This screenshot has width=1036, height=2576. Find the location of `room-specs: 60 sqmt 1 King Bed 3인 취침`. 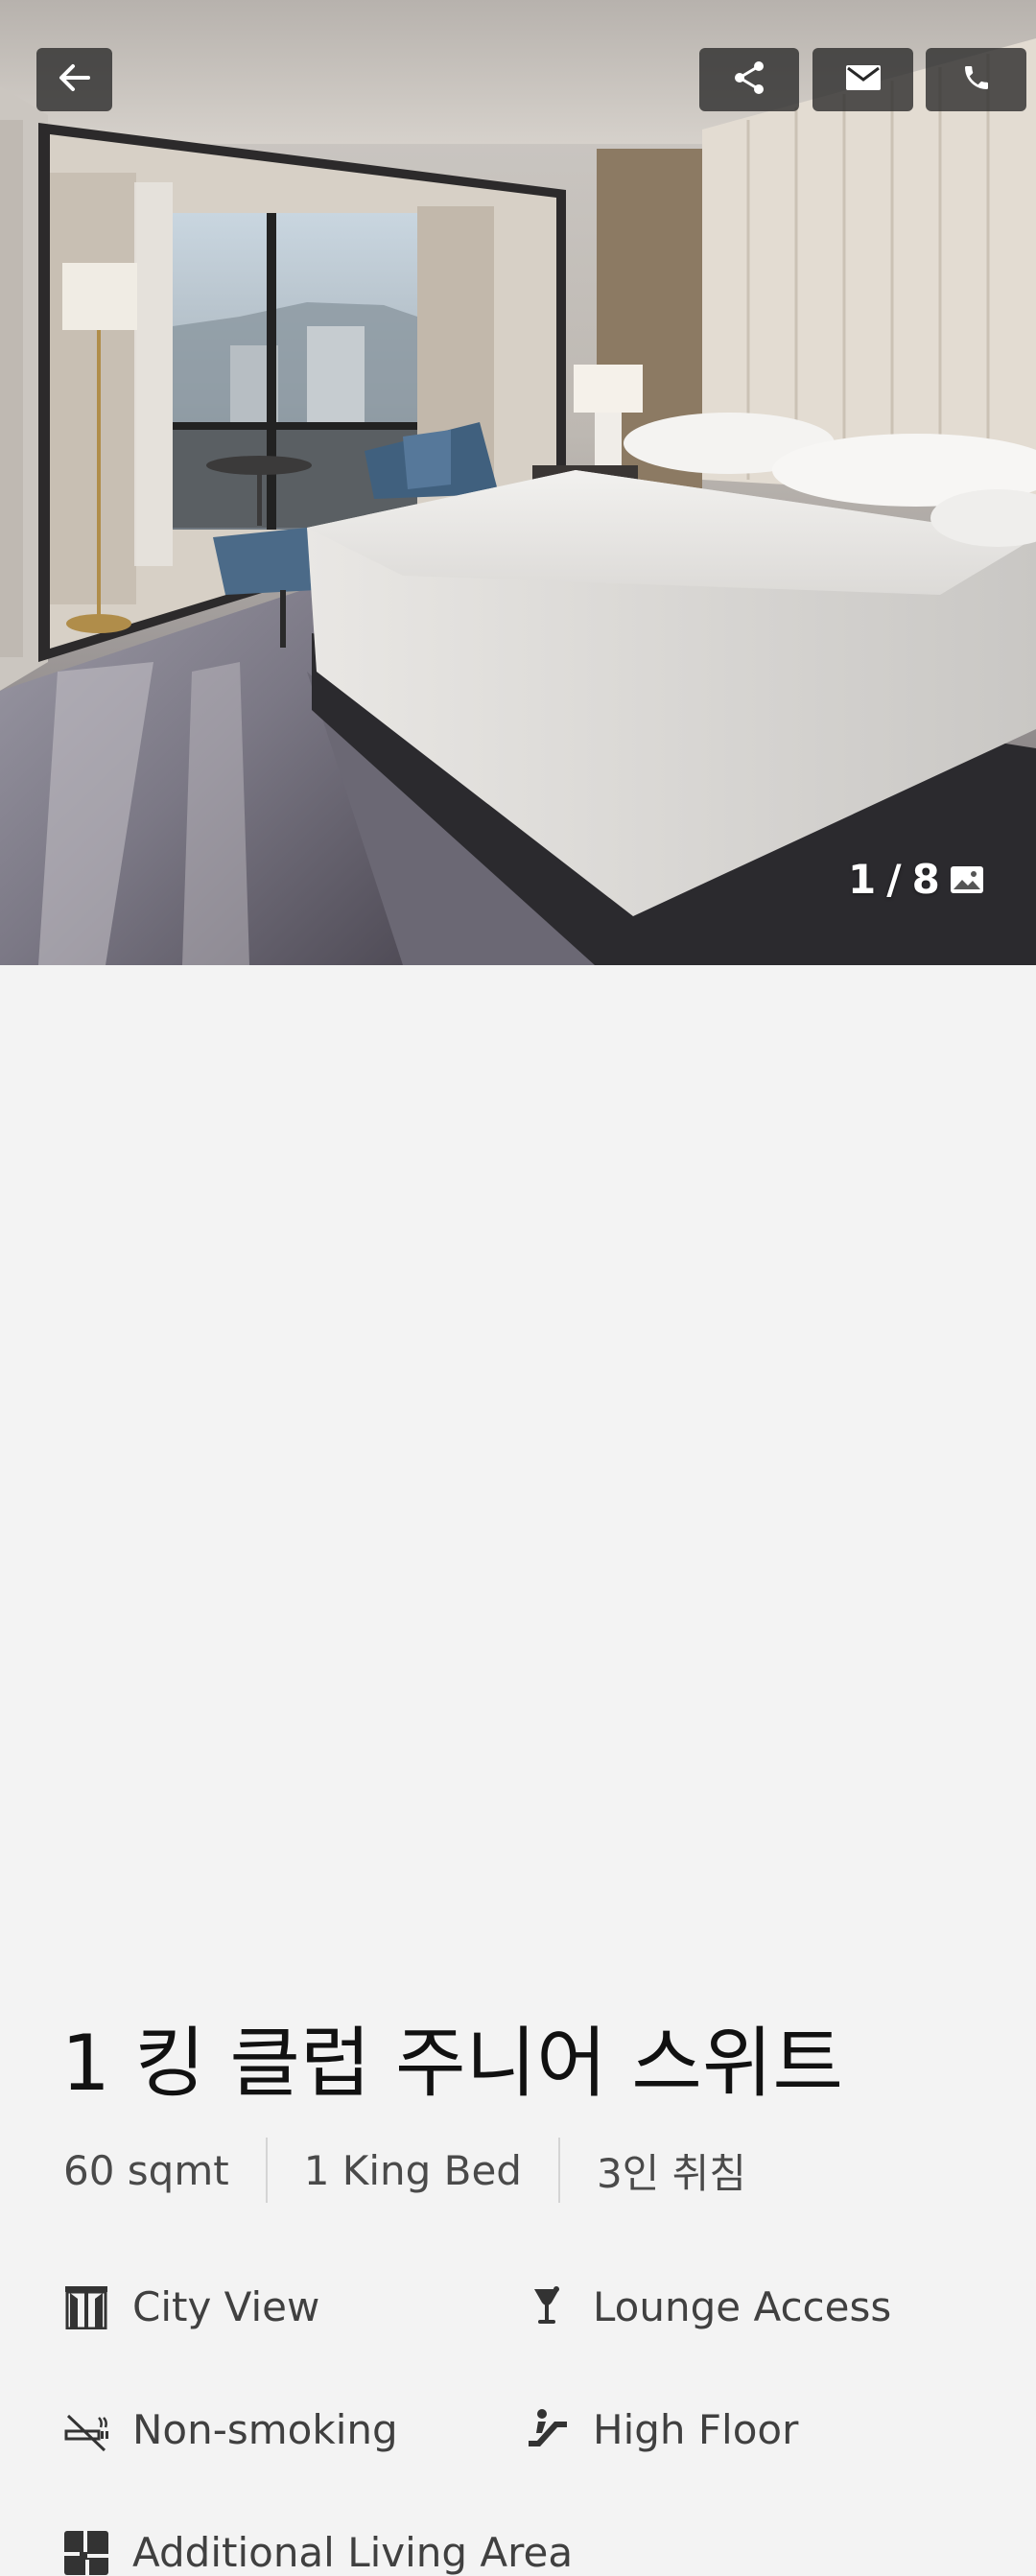

room-specs: 60 sqmt 1 King Bed 3인 취침 is located at coordinates (404, 2170).